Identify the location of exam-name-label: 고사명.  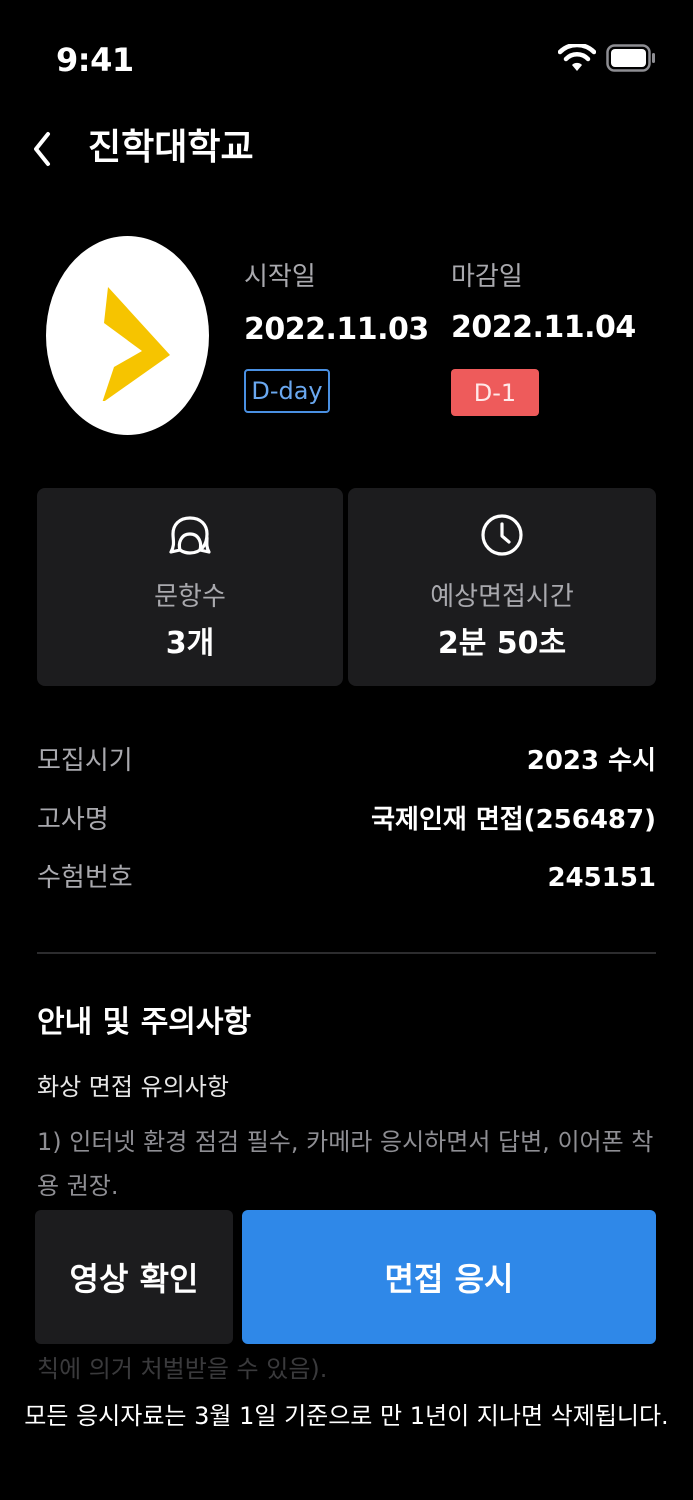
(73, 820).